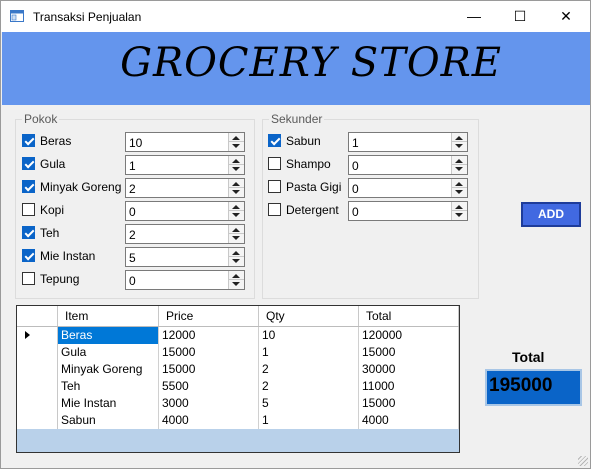 The height and width of the screenshot is (469, 591). What do you see at coordinates (409, 335) in the screenshot?
I see `table-cell: 120000` at bounding box center [409, 335].